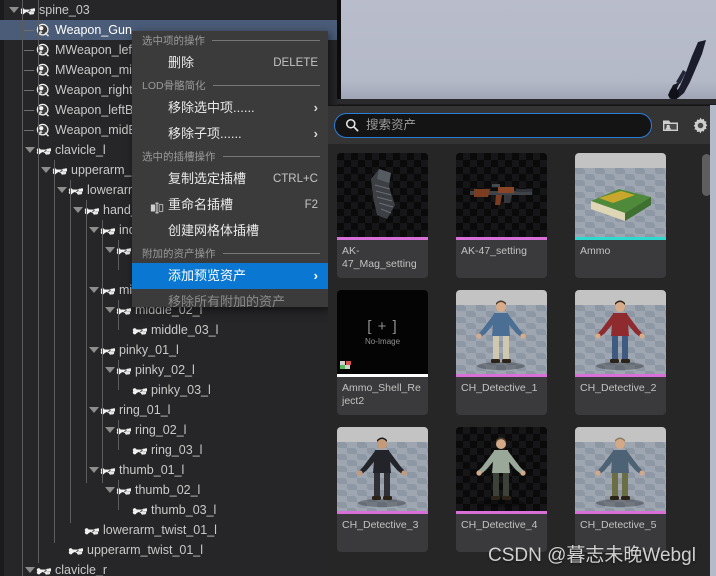 Image resolution: width=716 pixels, height=576 pixels. What do you see at coordinates (503, 125) in the screenshot?
I see `asset-search-input` at bounding box center [503, 125].